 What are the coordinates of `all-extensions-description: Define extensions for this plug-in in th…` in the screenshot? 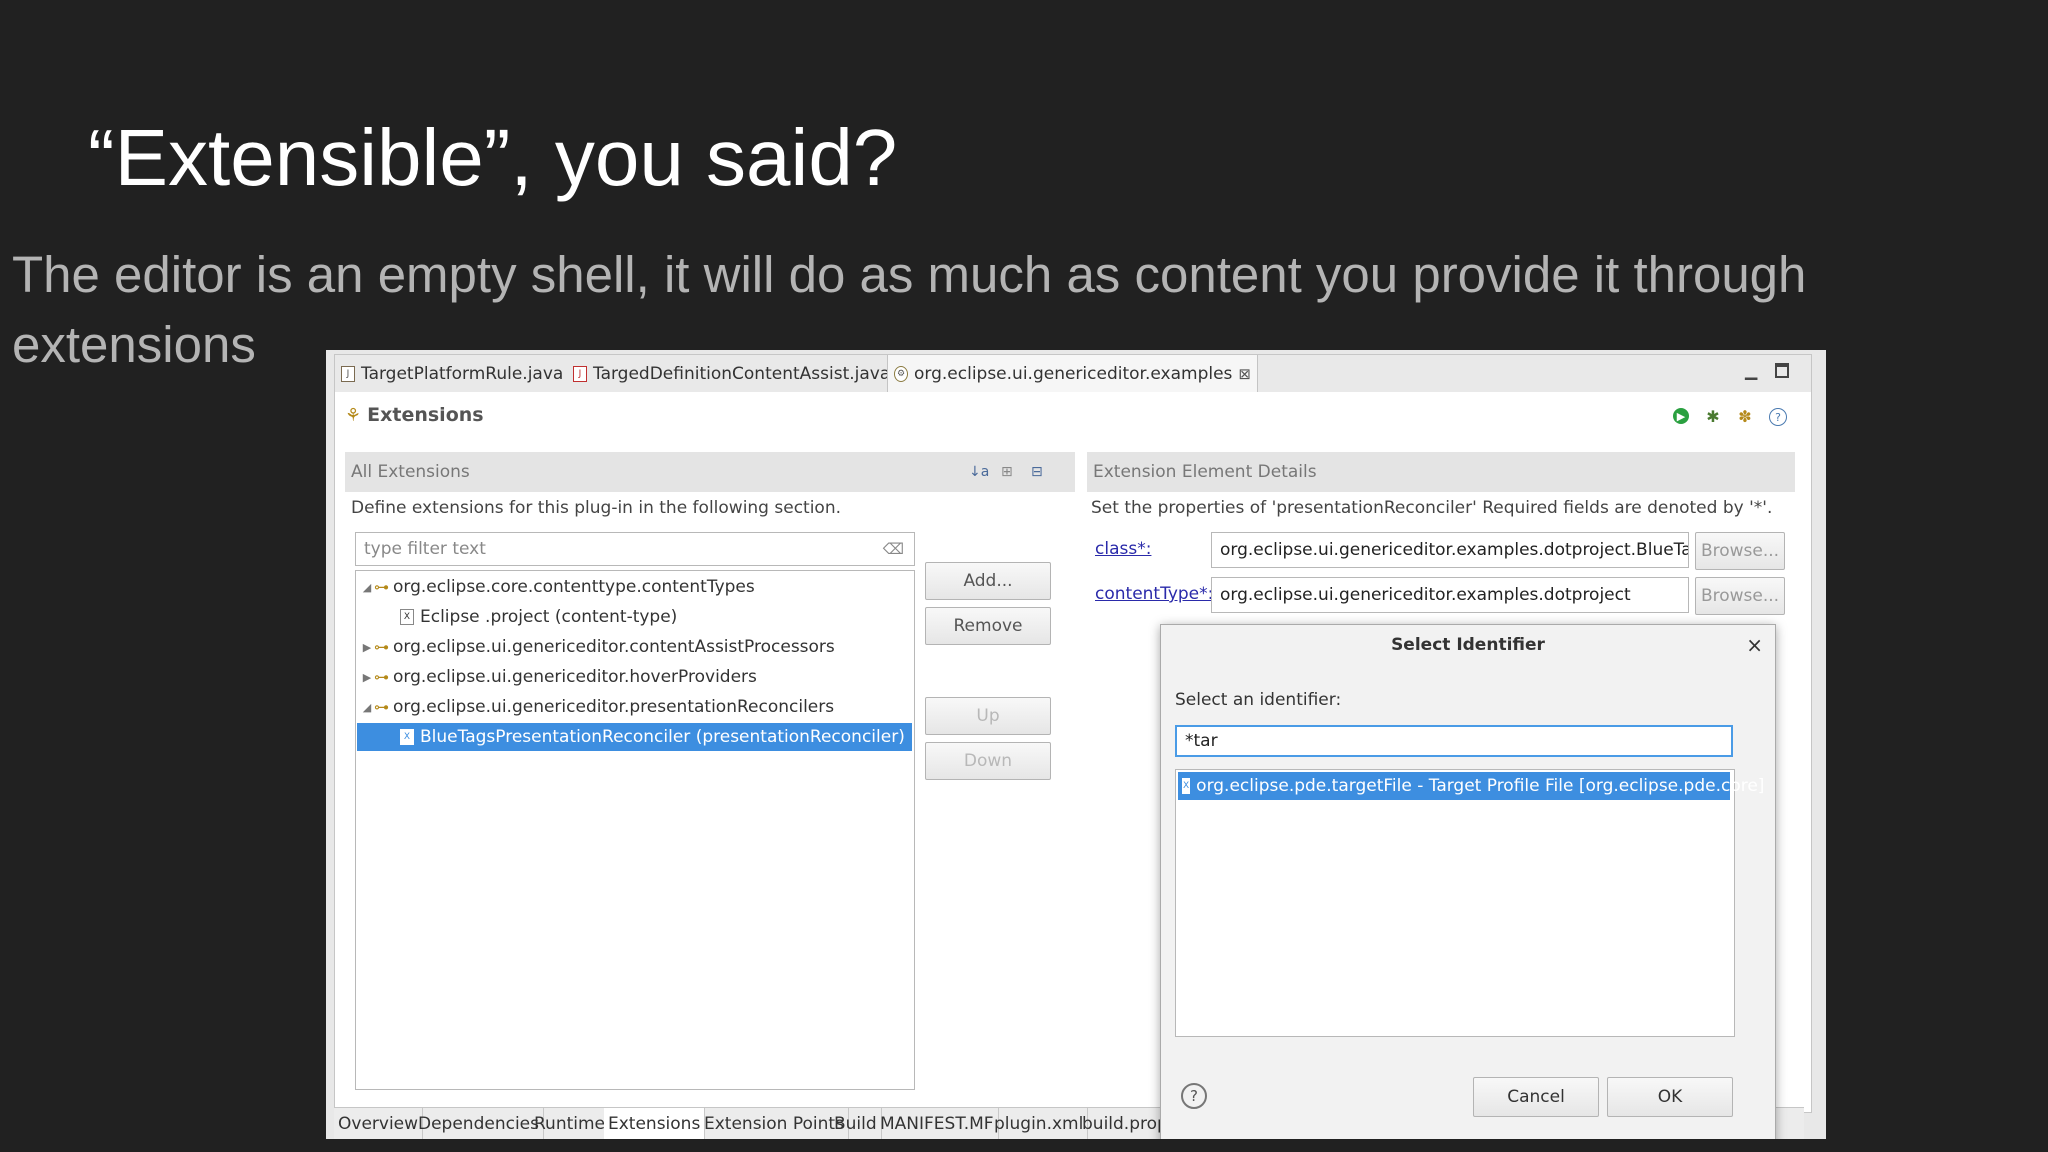 It's located at (596, 508).